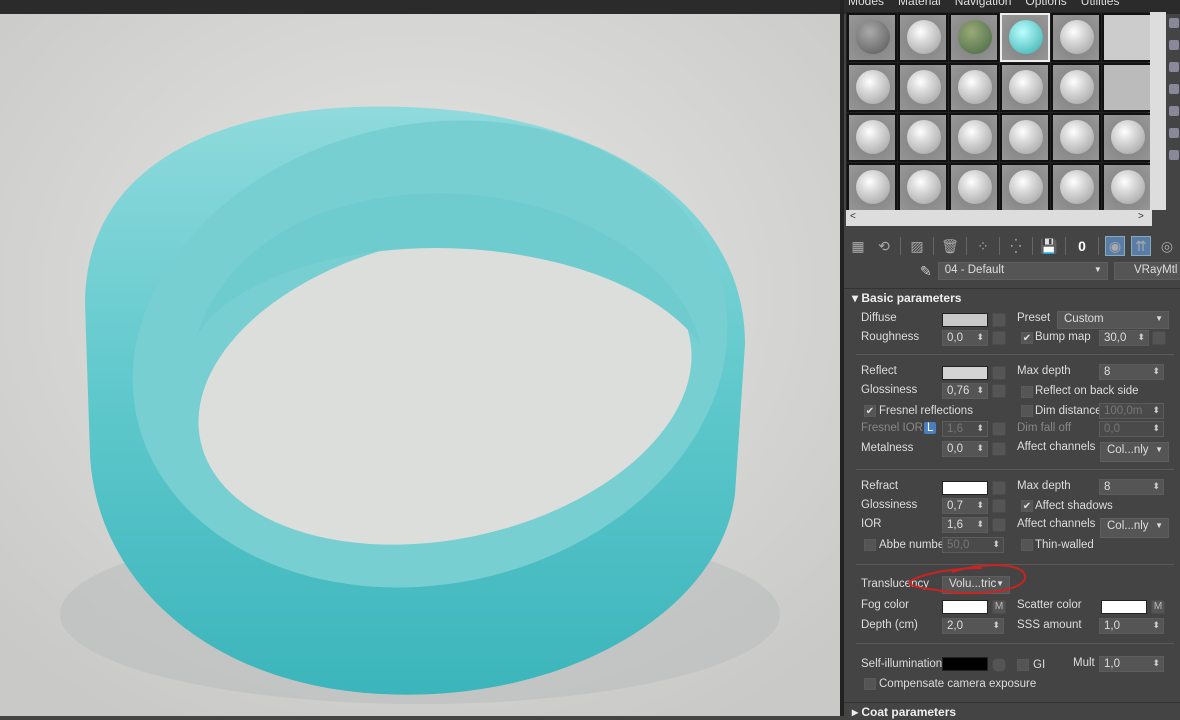 This screenshot has width=1180, height=720. What do you see at coordinates (1027, 338) in the screenshot?
I see `bump-map-checkbox: ✔` at bounding box center [1027, 338].